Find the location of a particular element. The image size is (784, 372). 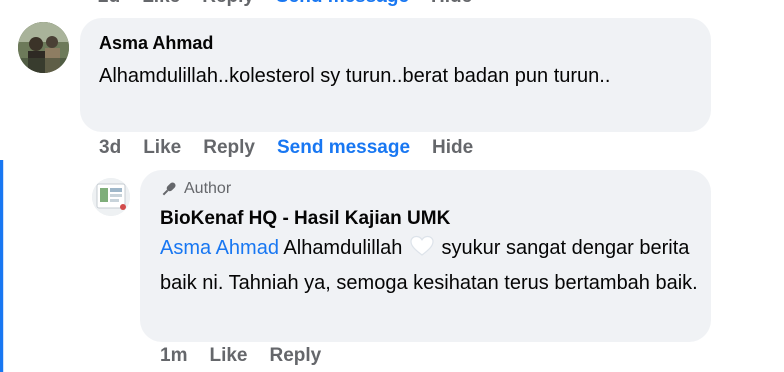

like-button: Like is located at coordinates (162, 149).